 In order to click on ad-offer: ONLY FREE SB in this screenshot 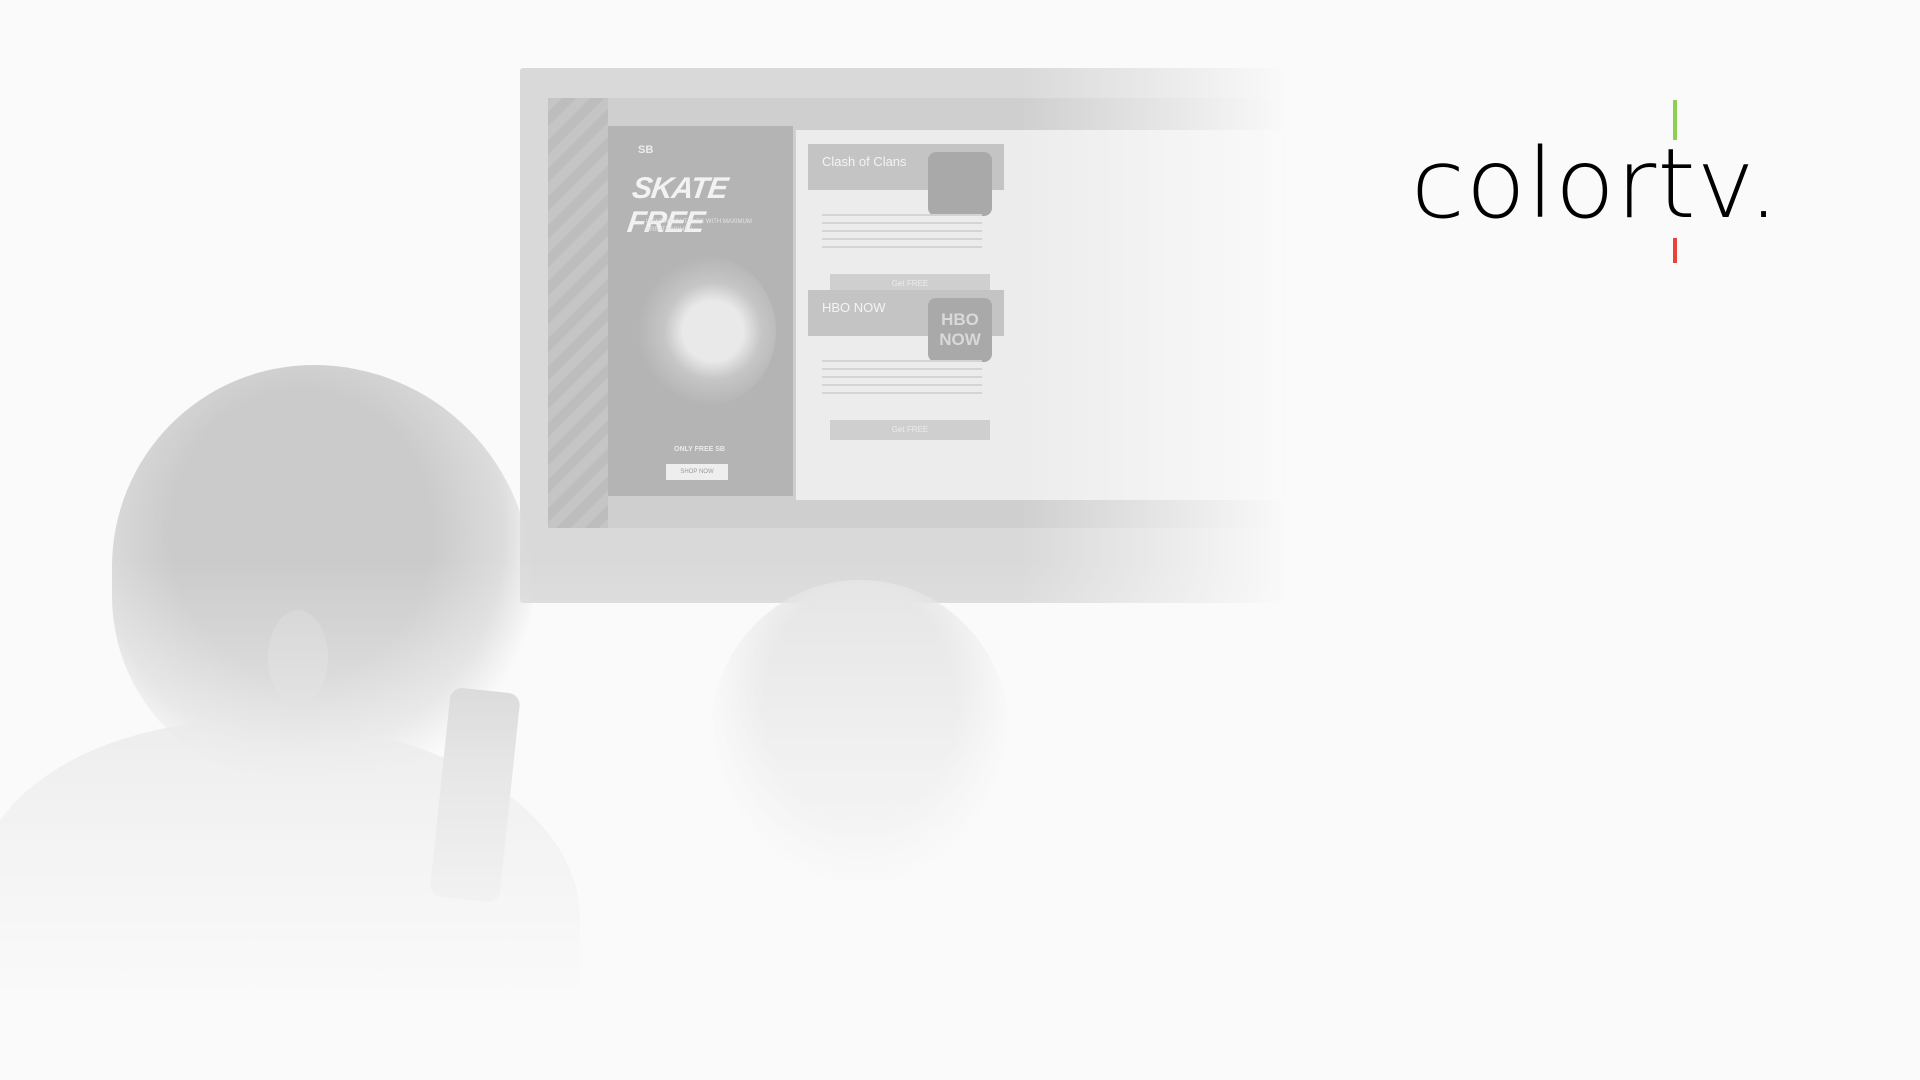, I will do `click(699, 449)`.